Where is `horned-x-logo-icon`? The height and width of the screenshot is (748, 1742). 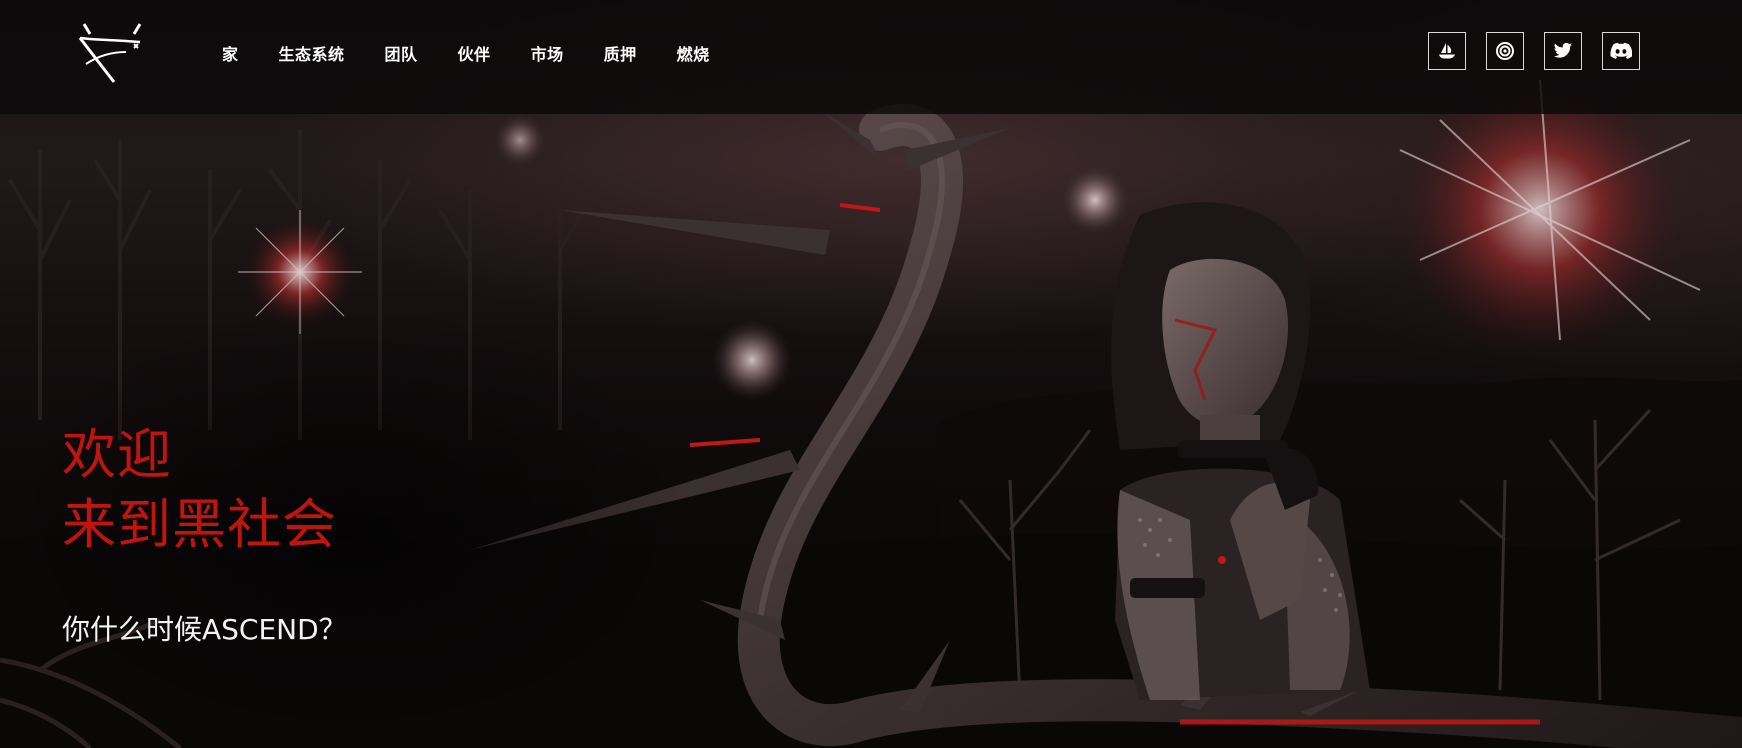 horned-x-logo-icon is located at coordinates (110, 53).